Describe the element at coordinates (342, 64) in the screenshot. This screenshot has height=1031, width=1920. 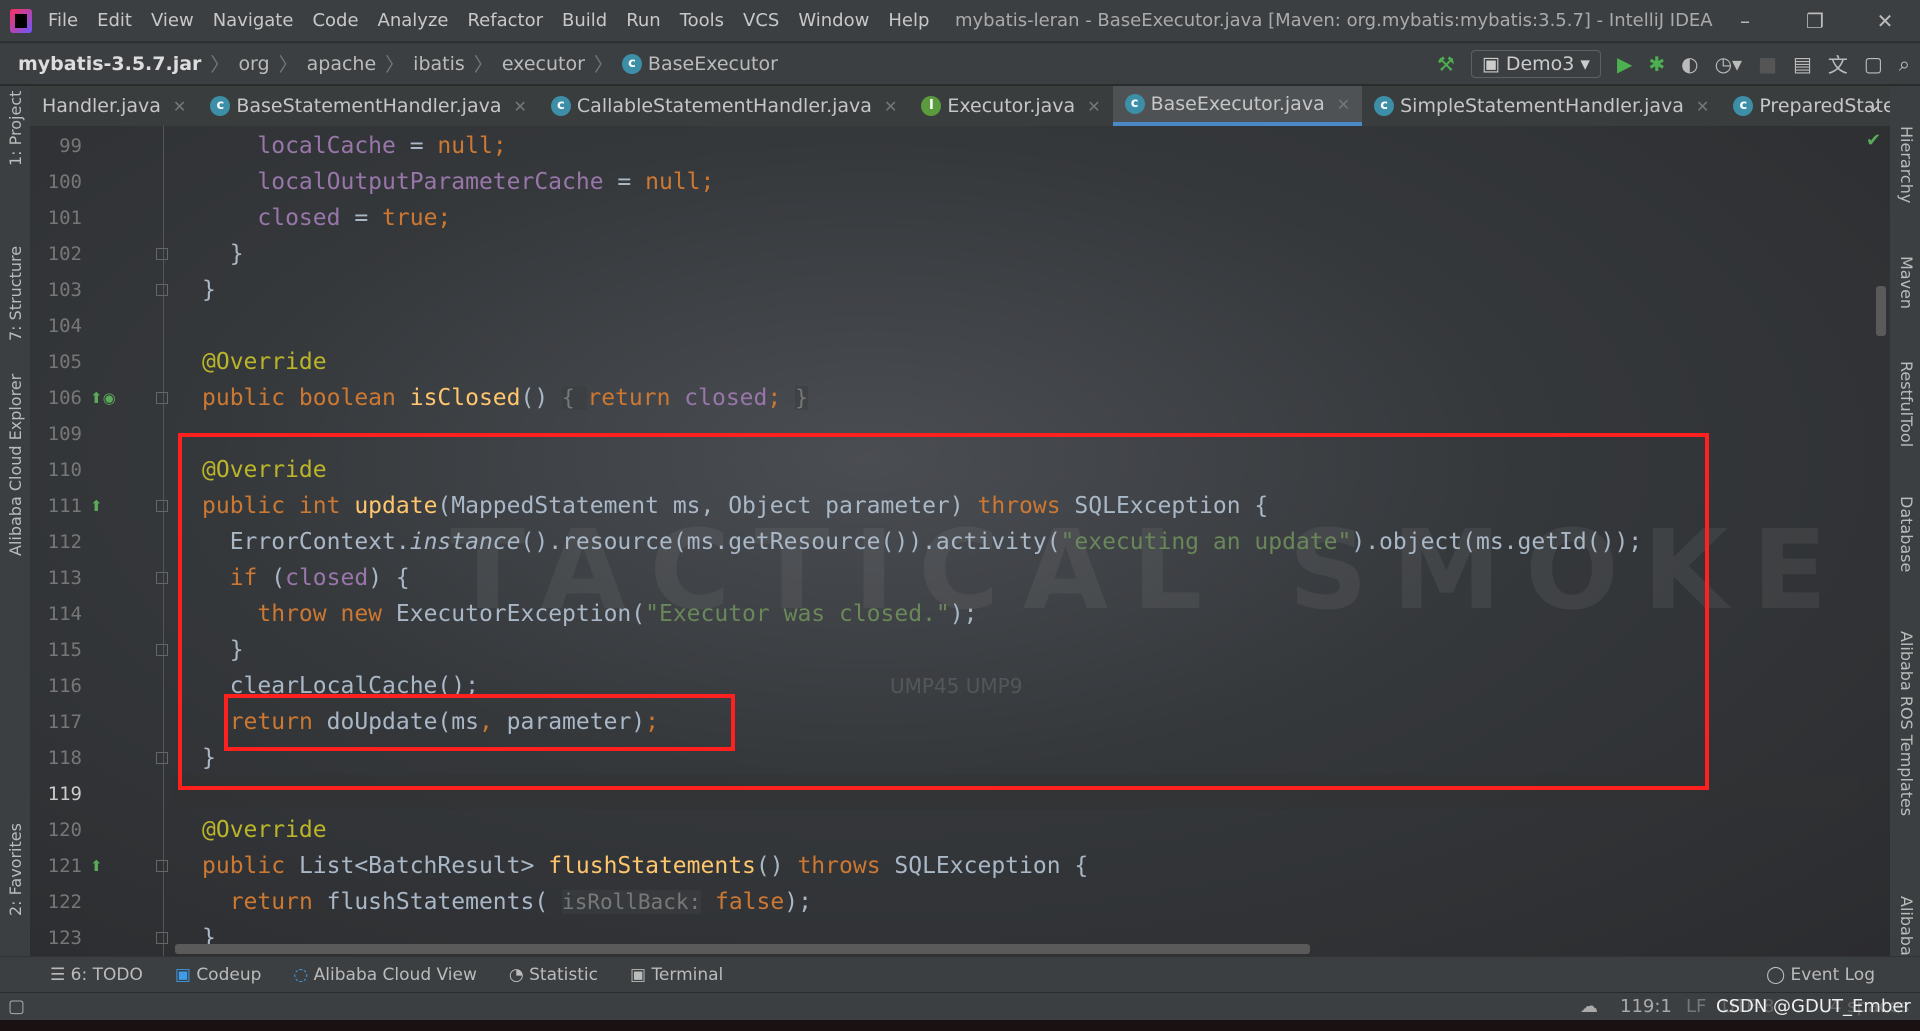
I see `breadcrumb-apache: apache` at that location.